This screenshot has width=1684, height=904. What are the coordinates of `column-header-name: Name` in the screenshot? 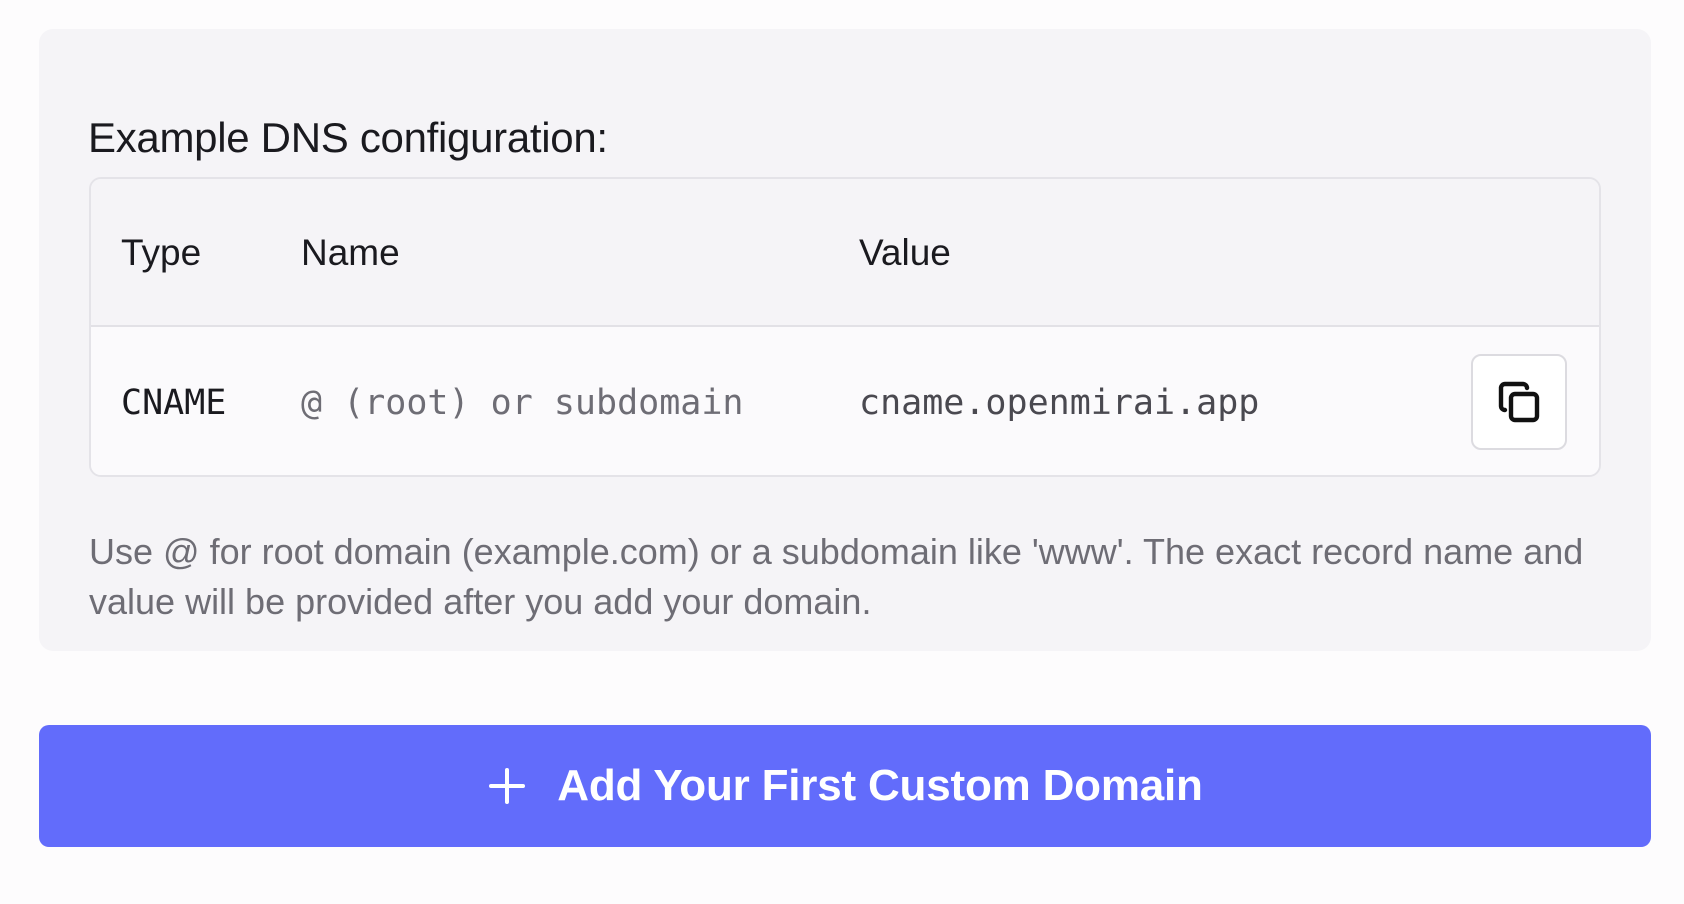 It's located at (350, 252).